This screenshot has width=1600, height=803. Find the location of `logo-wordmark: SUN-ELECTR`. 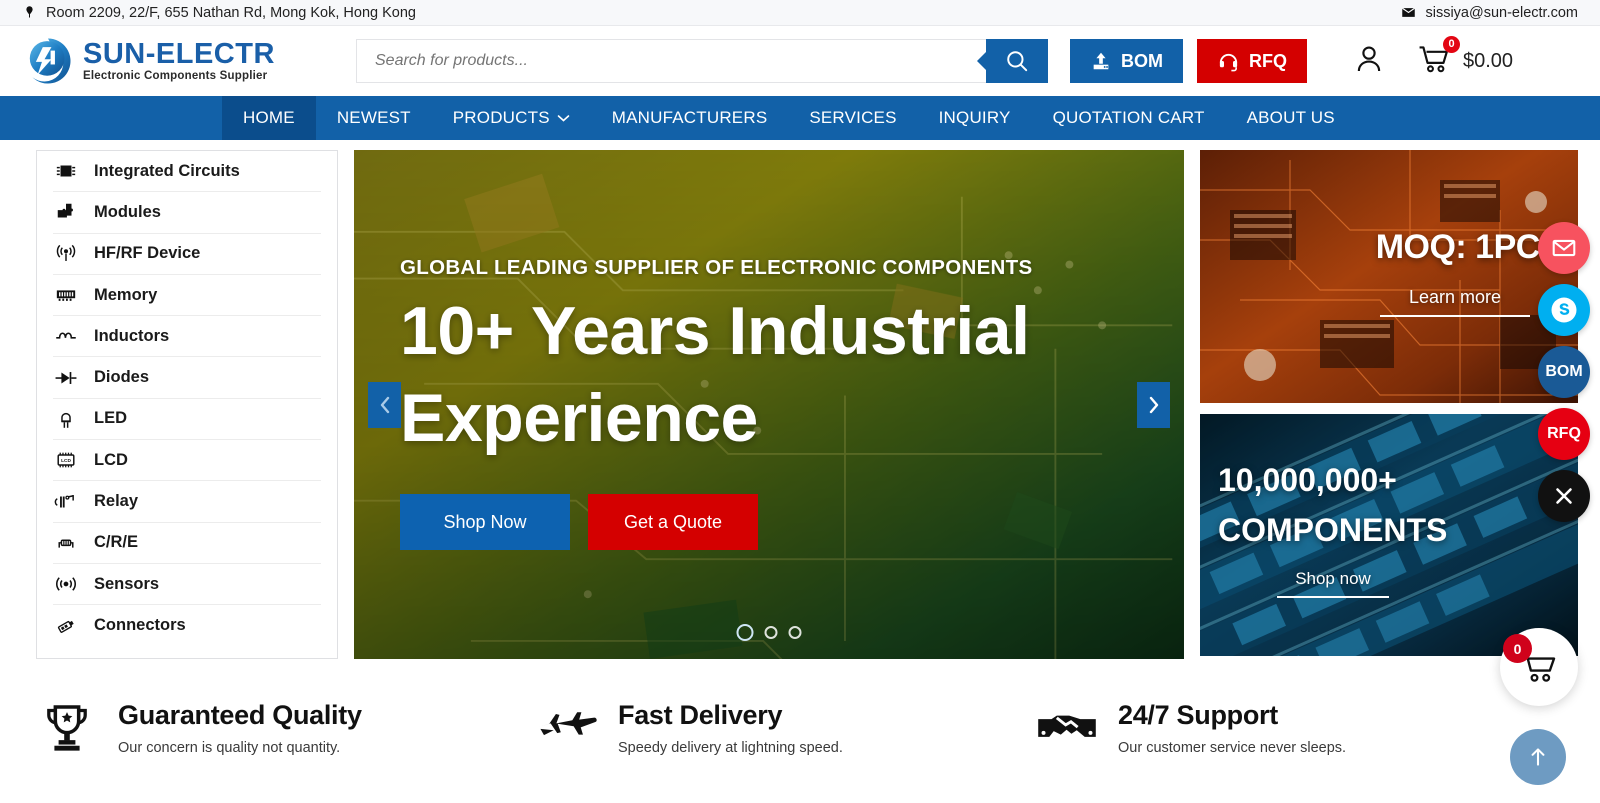

logo-wordmark: SUN-ELECTR is located at coordinates (179, 53).